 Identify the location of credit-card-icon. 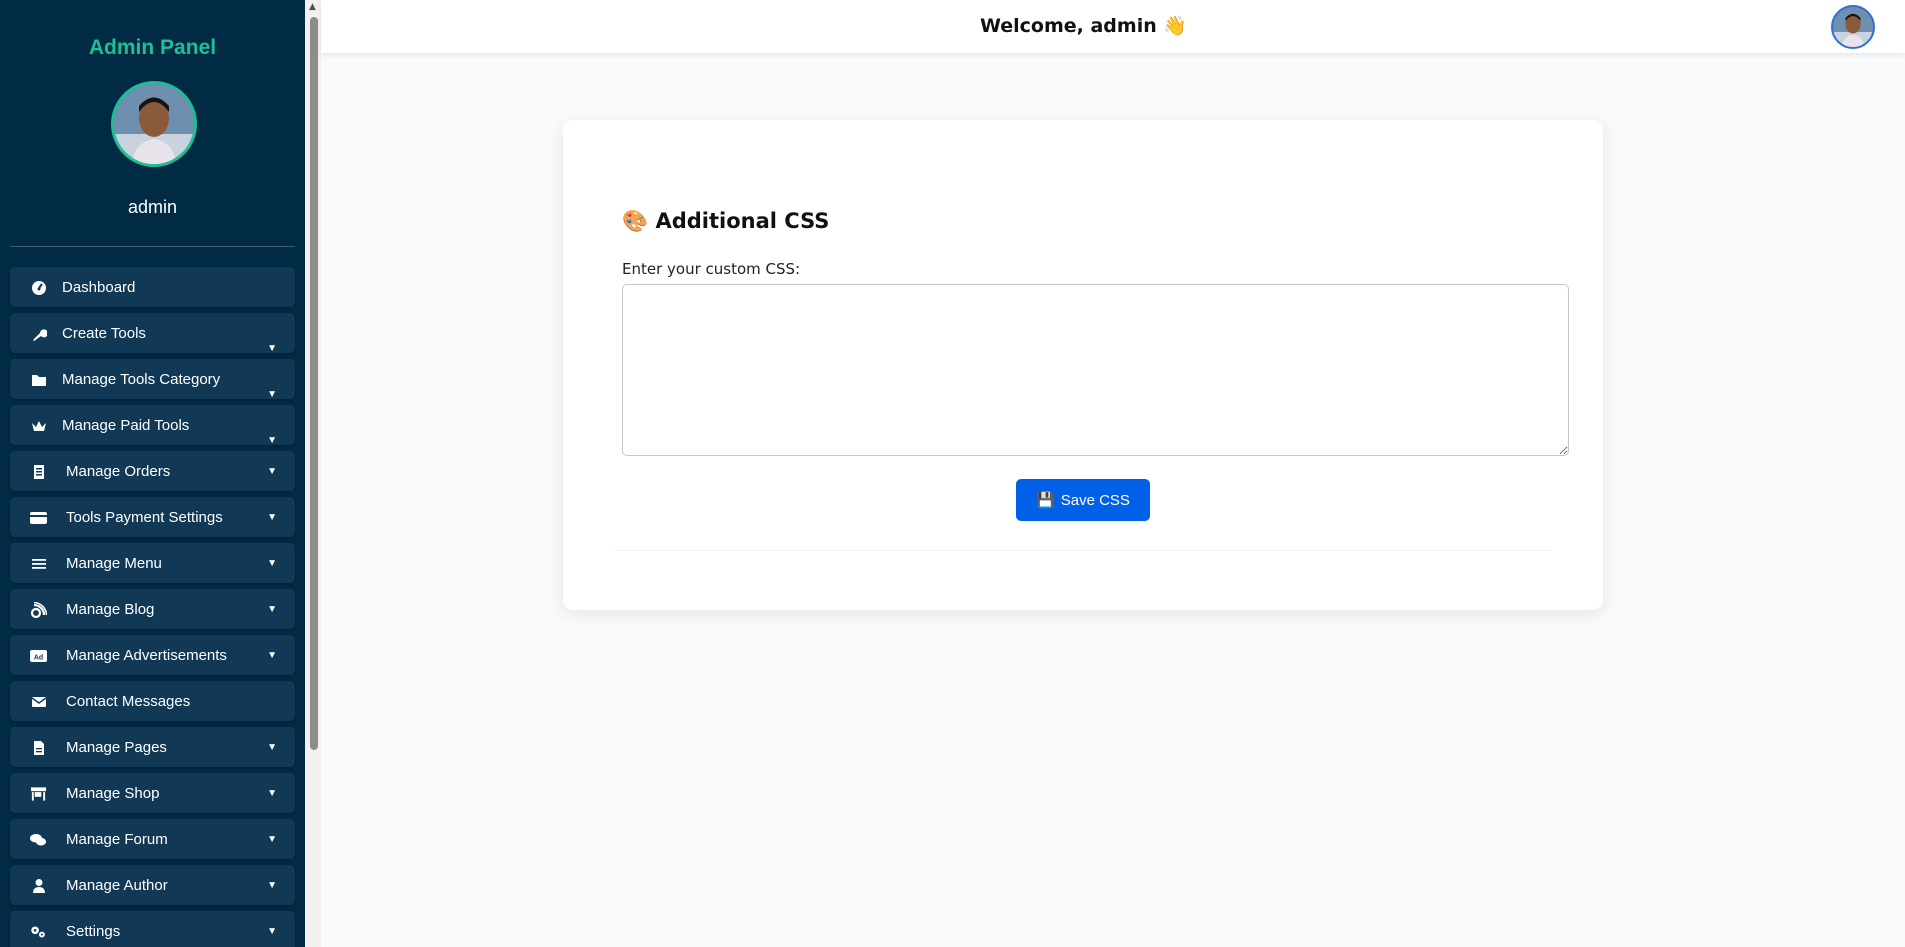
(38, 517).